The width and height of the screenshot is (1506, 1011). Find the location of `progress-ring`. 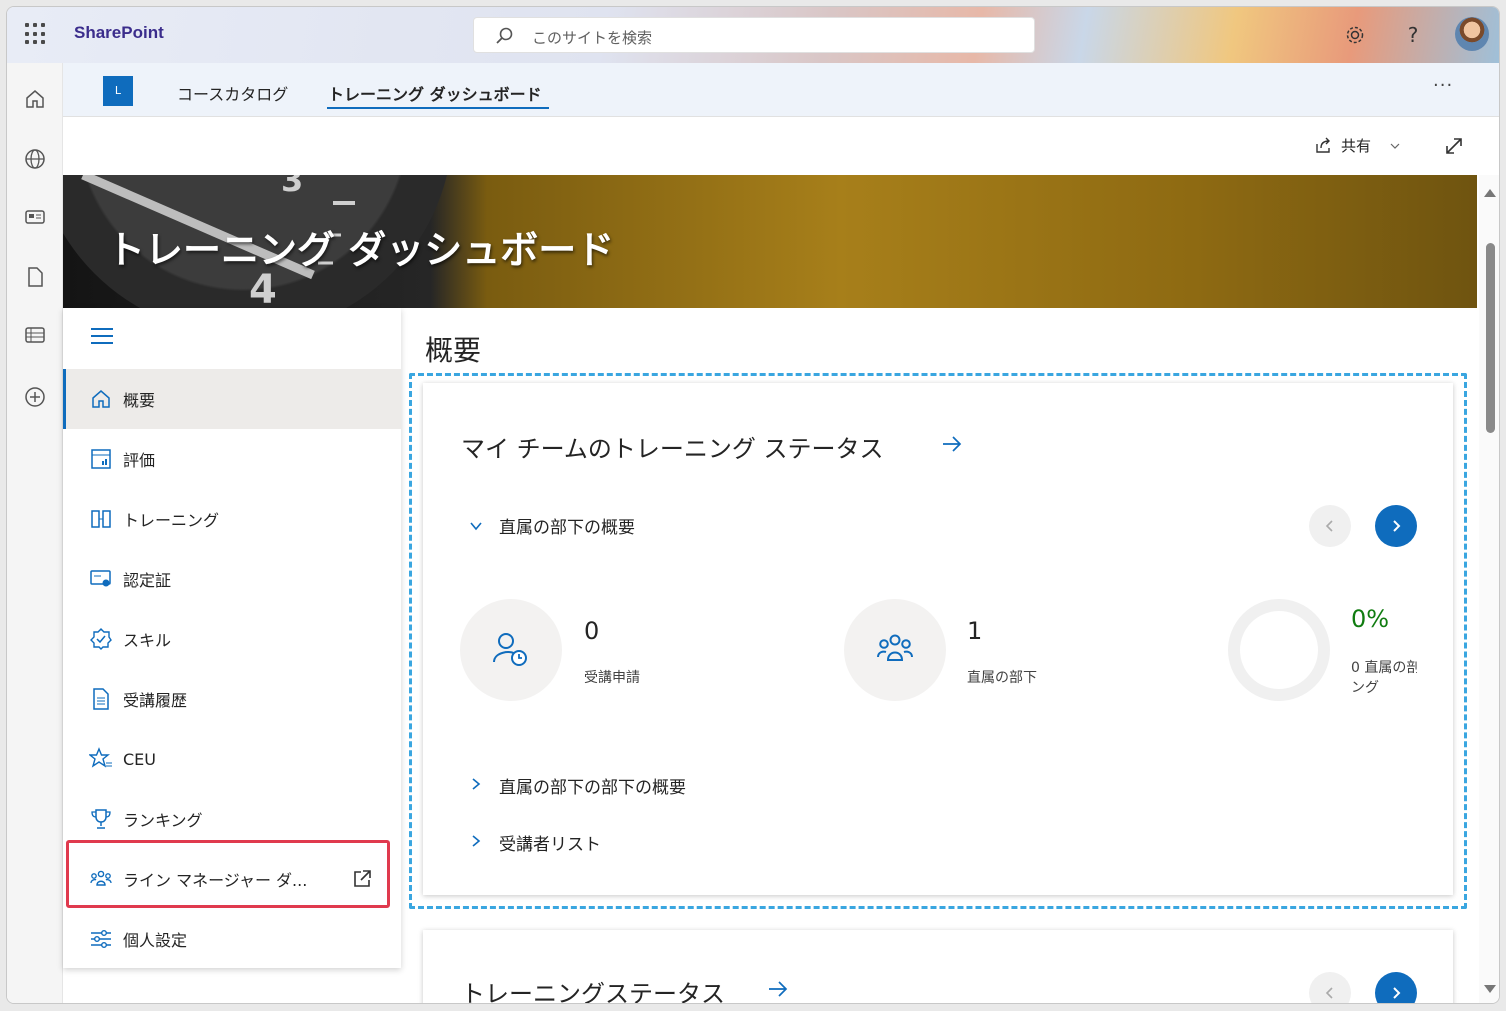

progress-ring is located at coordinates (1279, 650).